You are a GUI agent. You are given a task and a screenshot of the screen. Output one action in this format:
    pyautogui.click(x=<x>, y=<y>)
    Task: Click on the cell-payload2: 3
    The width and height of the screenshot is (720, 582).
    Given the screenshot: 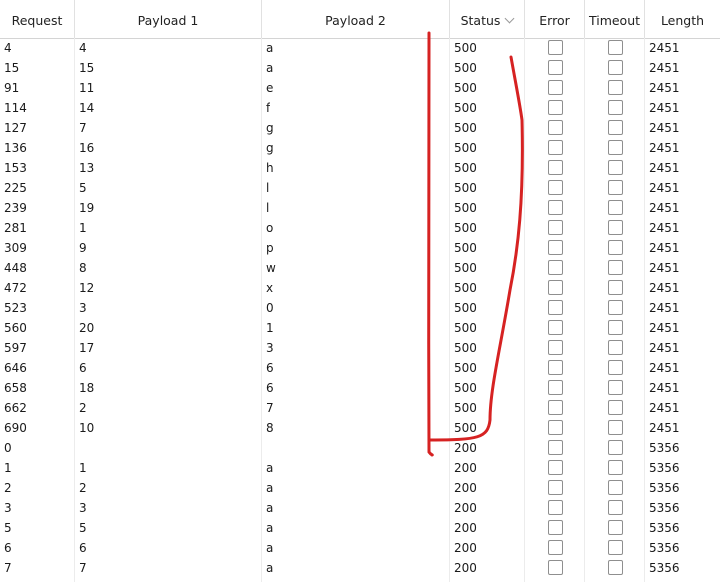 What is the action you would take?
    pyautogui.click(x=270, y=348)
    